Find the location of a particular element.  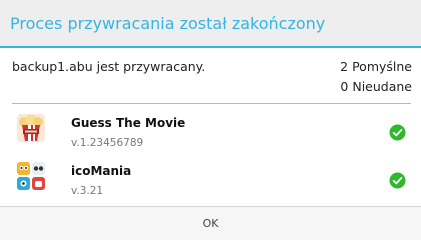

icomania-app-icon is located at coordinates (31, 176).